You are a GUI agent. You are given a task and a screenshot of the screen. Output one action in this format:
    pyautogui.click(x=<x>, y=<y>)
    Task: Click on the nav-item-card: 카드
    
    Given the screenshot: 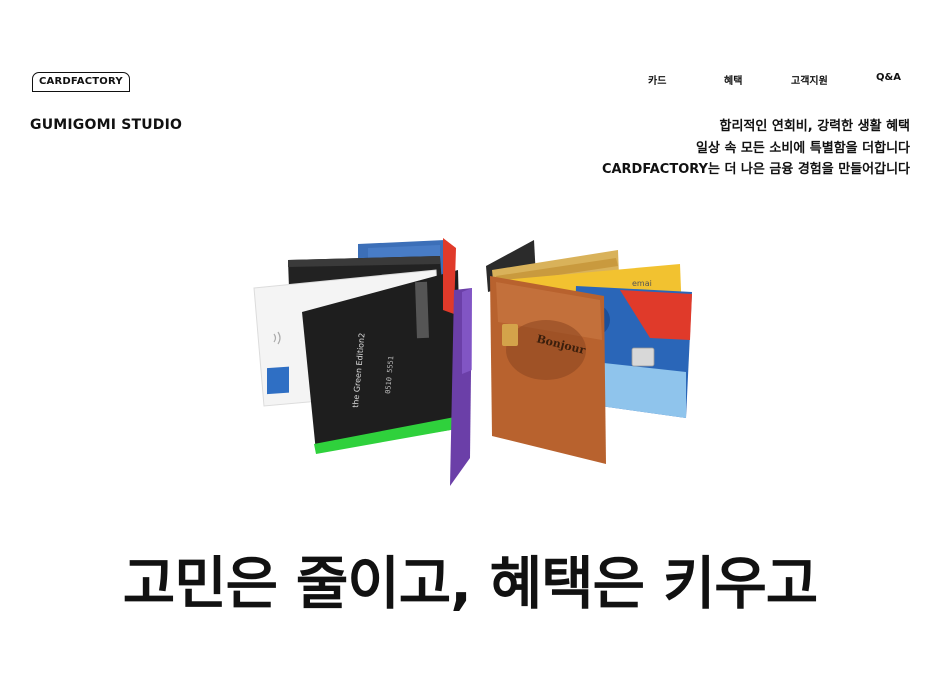 What is the action you would take?
    pyautogui.click(x=657, y=79)
    